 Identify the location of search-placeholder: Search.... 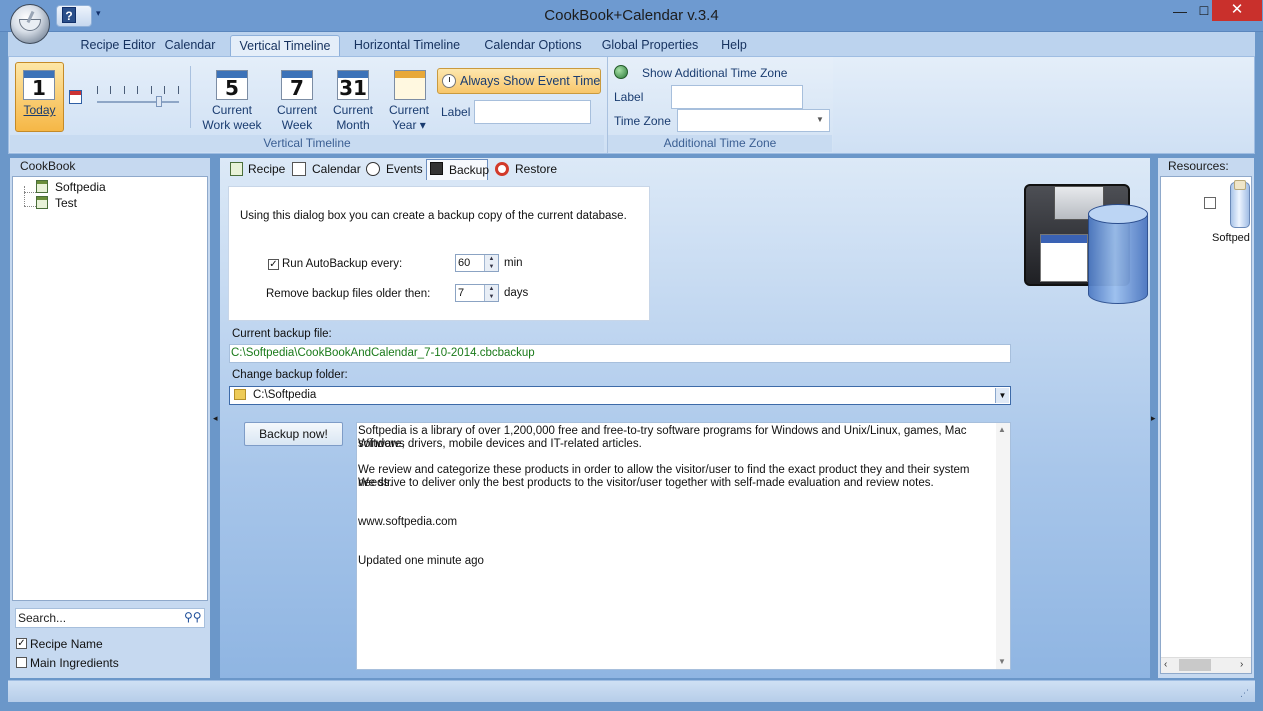
(42, 618).